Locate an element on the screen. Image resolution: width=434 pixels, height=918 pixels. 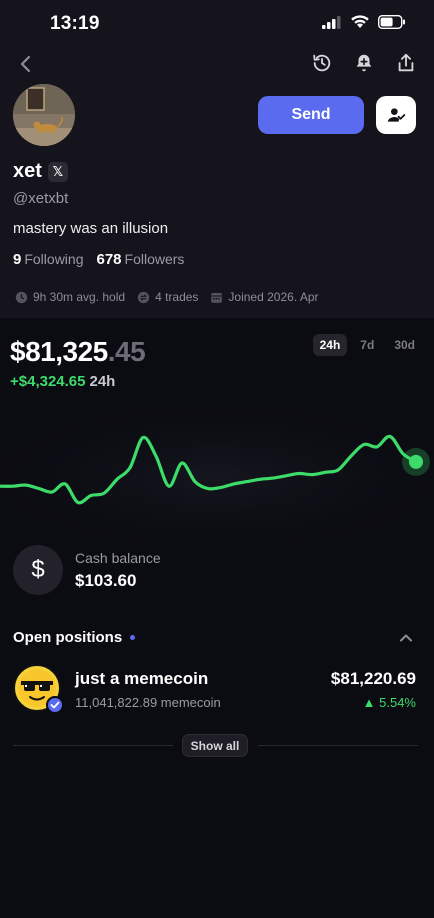
followers-label: Followers is located at coordinates (154, 259).